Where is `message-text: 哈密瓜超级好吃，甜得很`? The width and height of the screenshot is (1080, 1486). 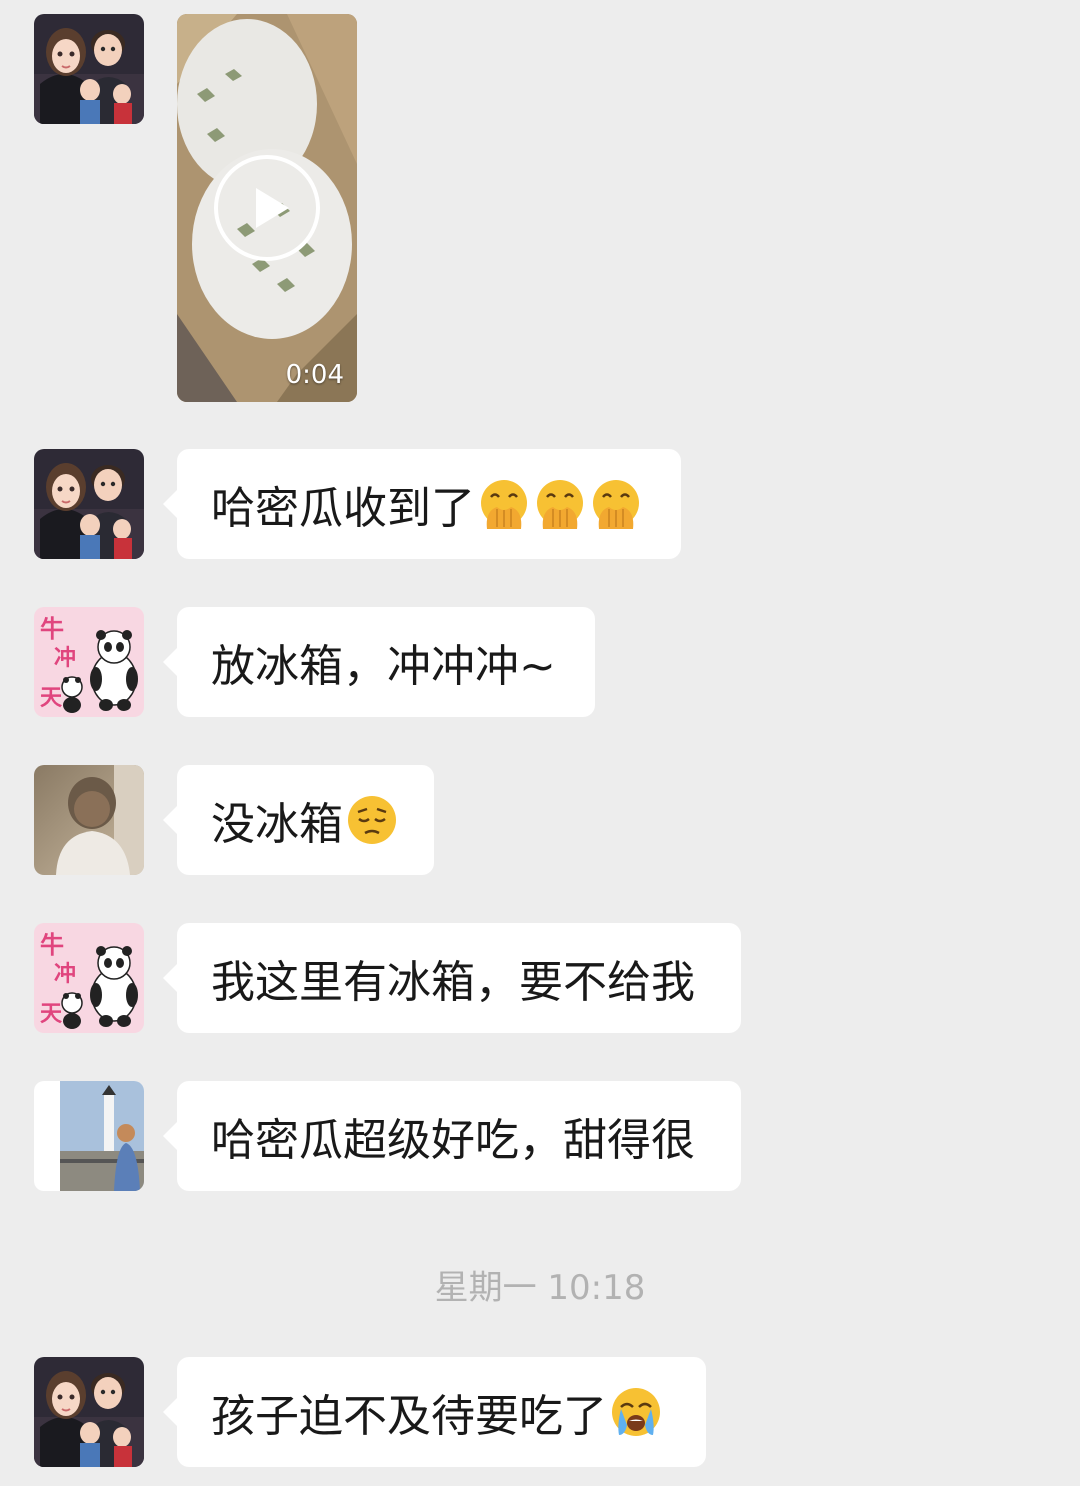
message-text: 哈密瓜超级好吃，甜得很 is located at coordinates (453, 1140).